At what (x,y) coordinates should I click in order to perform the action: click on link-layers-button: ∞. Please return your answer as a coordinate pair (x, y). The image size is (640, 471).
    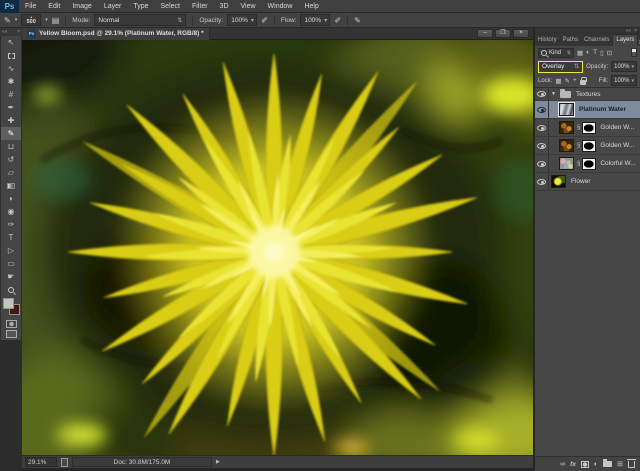
    Looking at the image, I should click on (562, 464).